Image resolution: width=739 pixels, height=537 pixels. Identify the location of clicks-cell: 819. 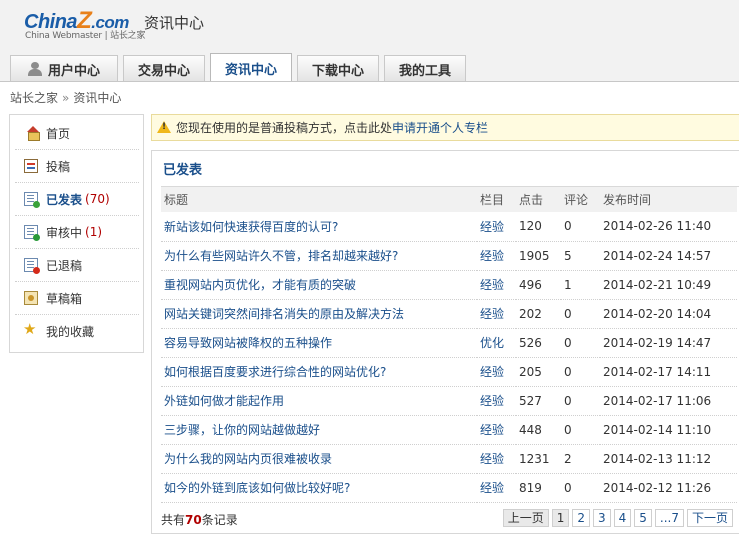
(538, 488).